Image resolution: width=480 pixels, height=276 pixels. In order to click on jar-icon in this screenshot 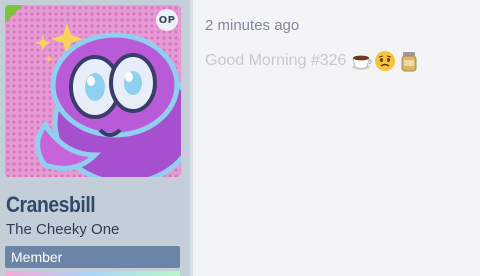, I will do `click(409, 61)`.